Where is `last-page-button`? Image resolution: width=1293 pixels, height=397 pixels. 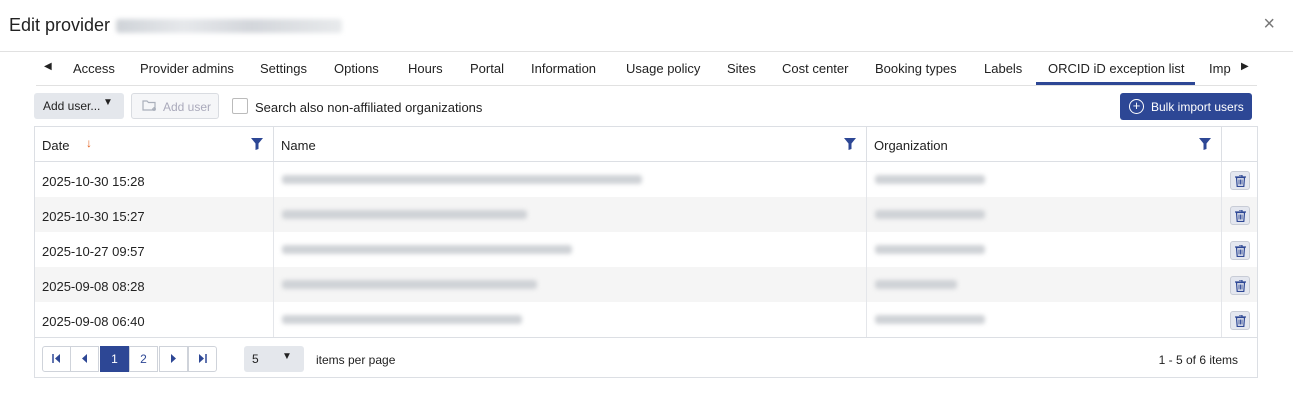 last-page-button is located at coordinates (202, 359).